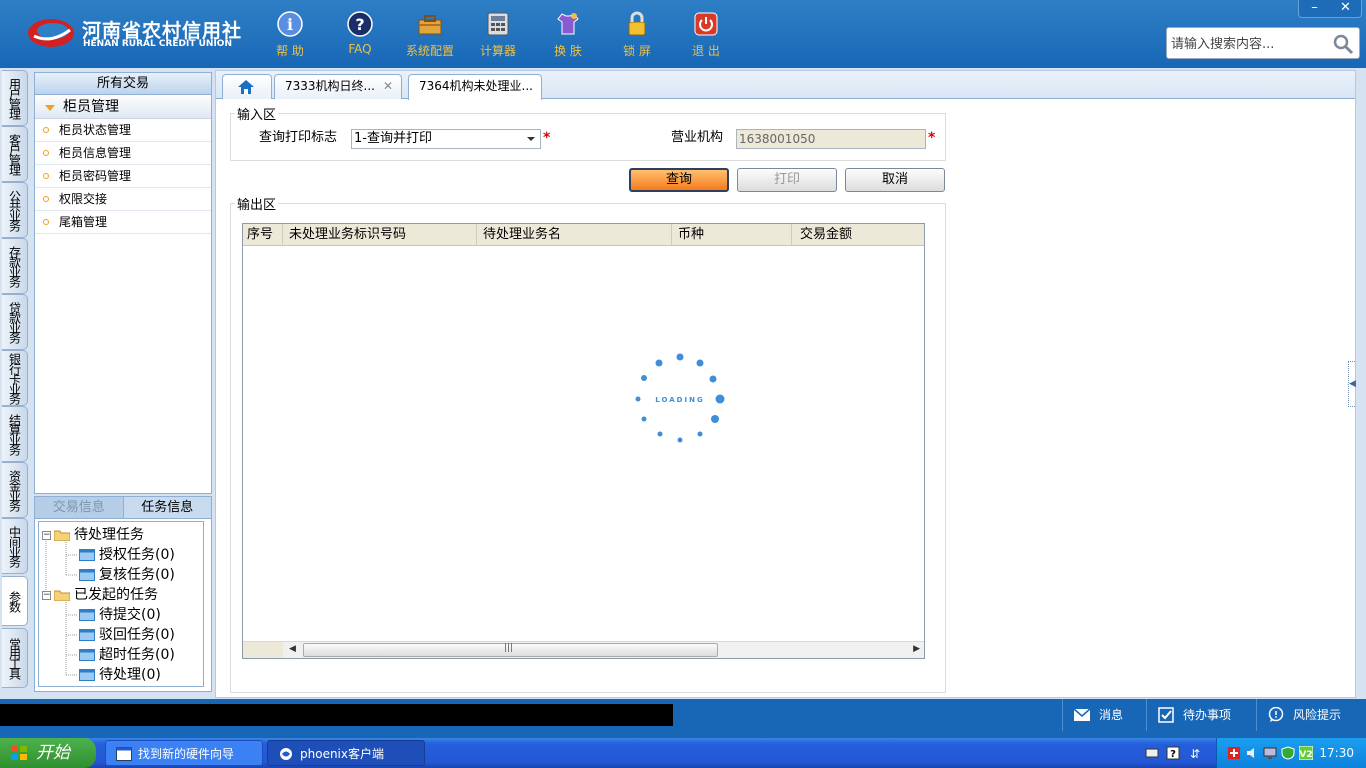 The height and width of the screenshot is (768, 1366). Describe the element at coordinates (1306, 753) in the screenshot. I see `v2-tray-icon: V2` at that location.